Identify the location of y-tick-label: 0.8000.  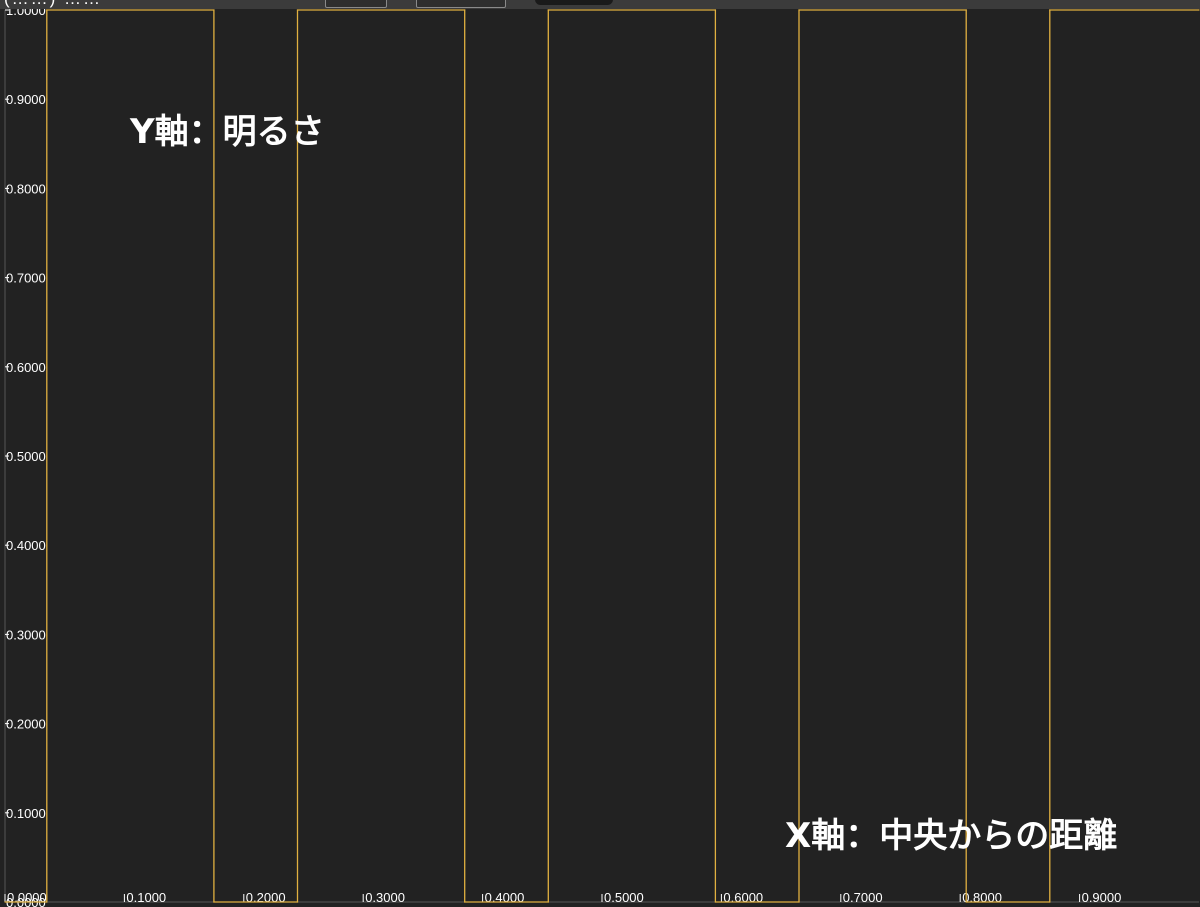
(26, 188).